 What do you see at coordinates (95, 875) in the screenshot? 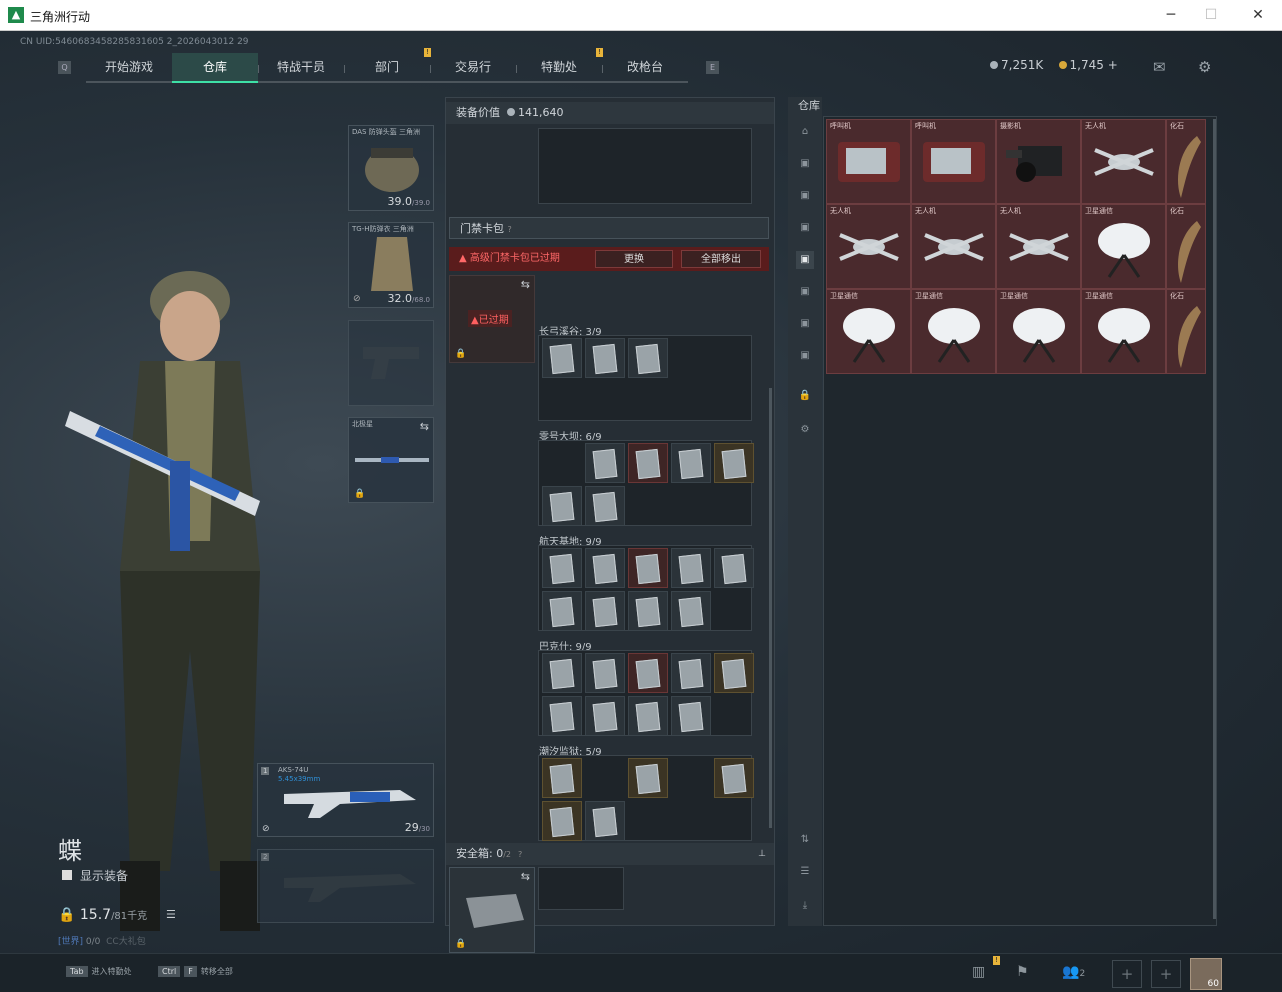
I see `show-gear-toggle: 显示装备` at bounding box center [95, 875].